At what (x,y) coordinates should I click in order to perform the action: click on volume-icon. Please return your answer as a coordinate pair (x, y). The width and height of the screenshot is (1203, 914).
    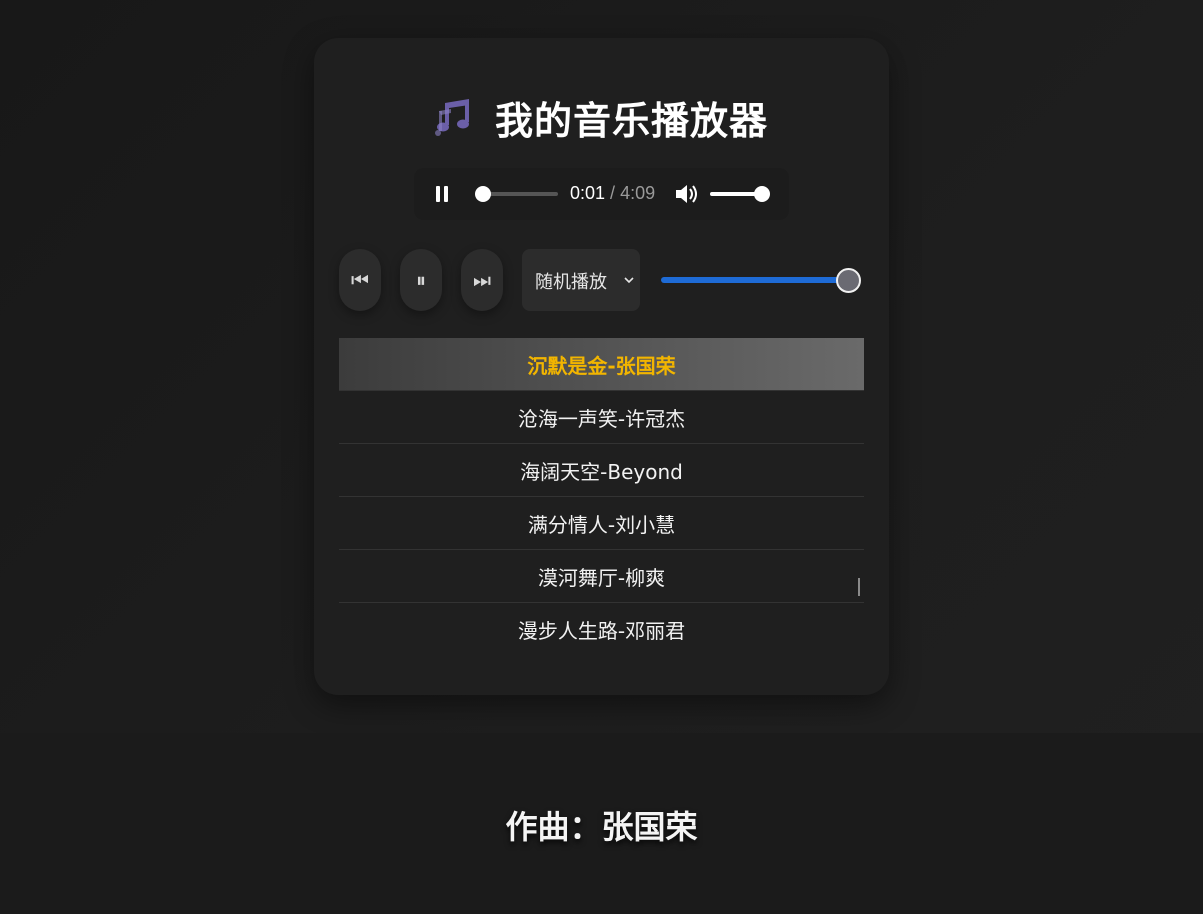
    Looking at the image, I should click on (687, 194).